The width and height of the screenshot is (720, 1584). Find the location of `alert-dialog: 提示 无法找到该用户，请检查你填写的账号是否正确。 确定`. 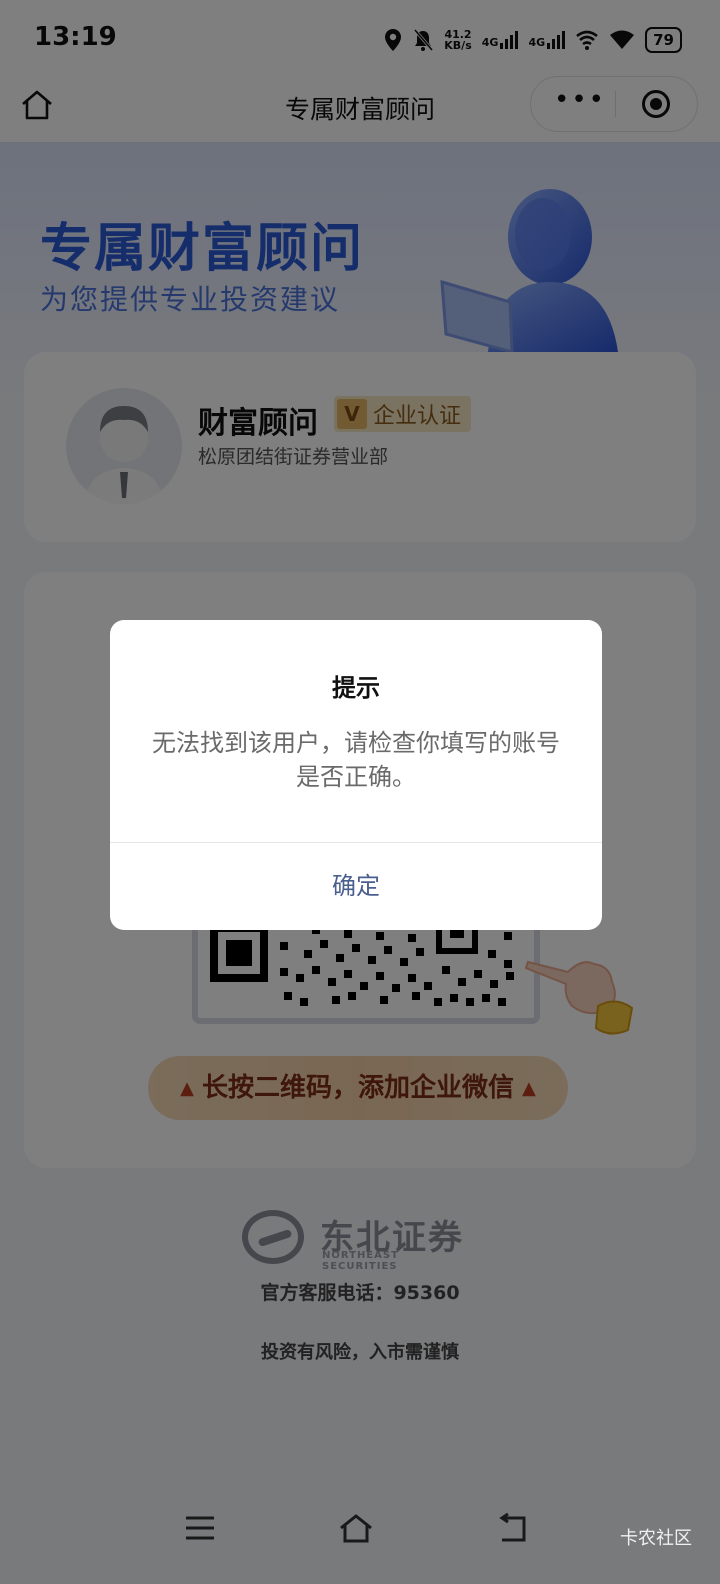

alert-dialog: 提示 无法找到该用户，请检查你填写的账号是否正确。 确定 is located at coordinates (356, 775).